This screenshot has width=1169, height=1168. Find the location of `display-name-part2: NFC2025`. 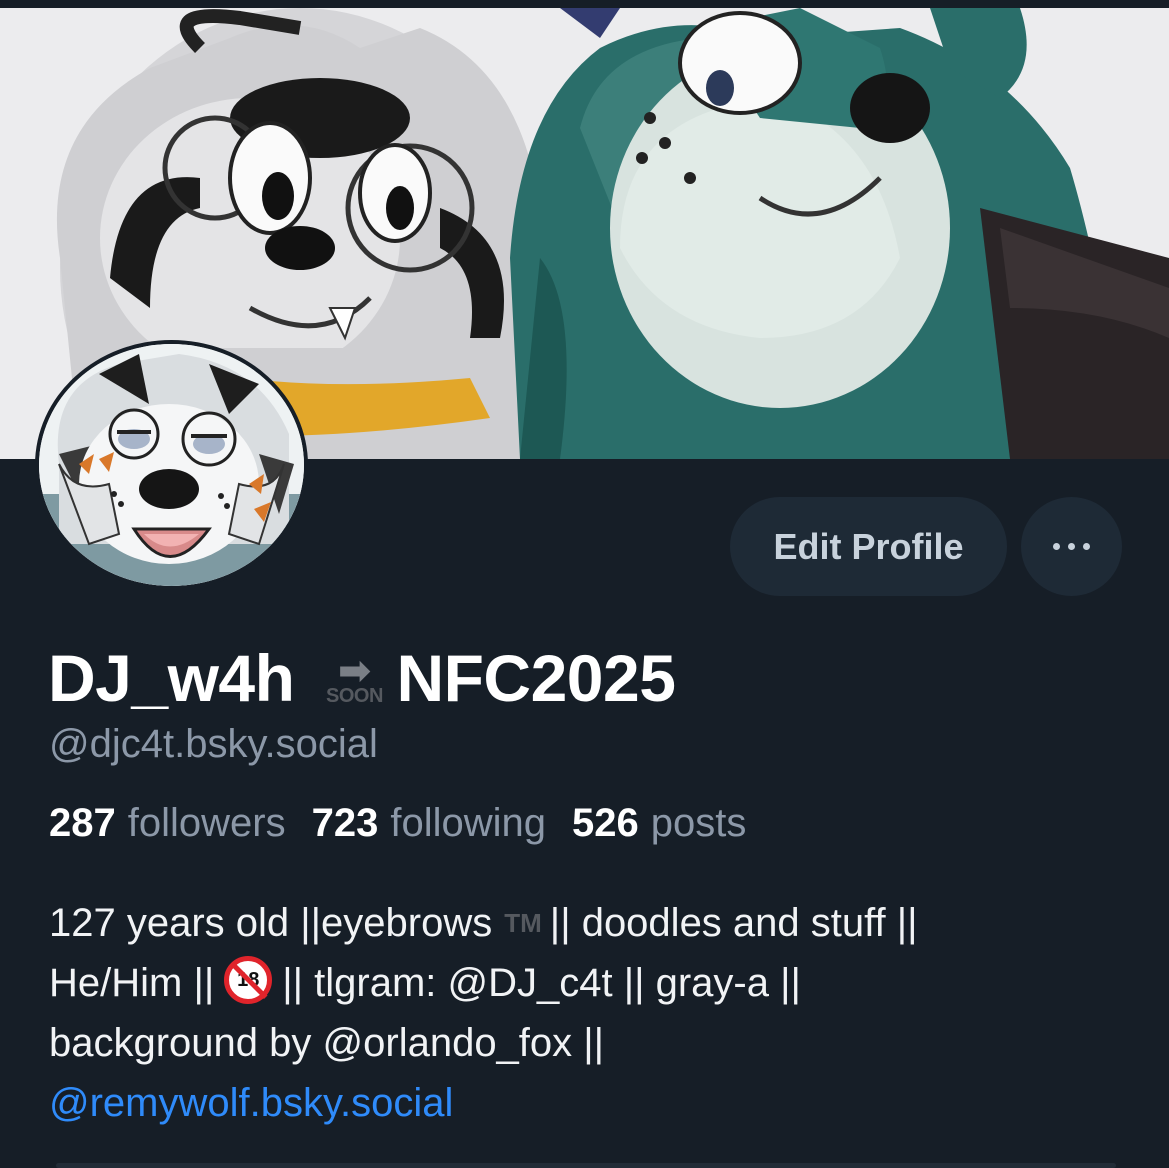

display-name-part2: NFC2025 is located at coordinates (536, 678).